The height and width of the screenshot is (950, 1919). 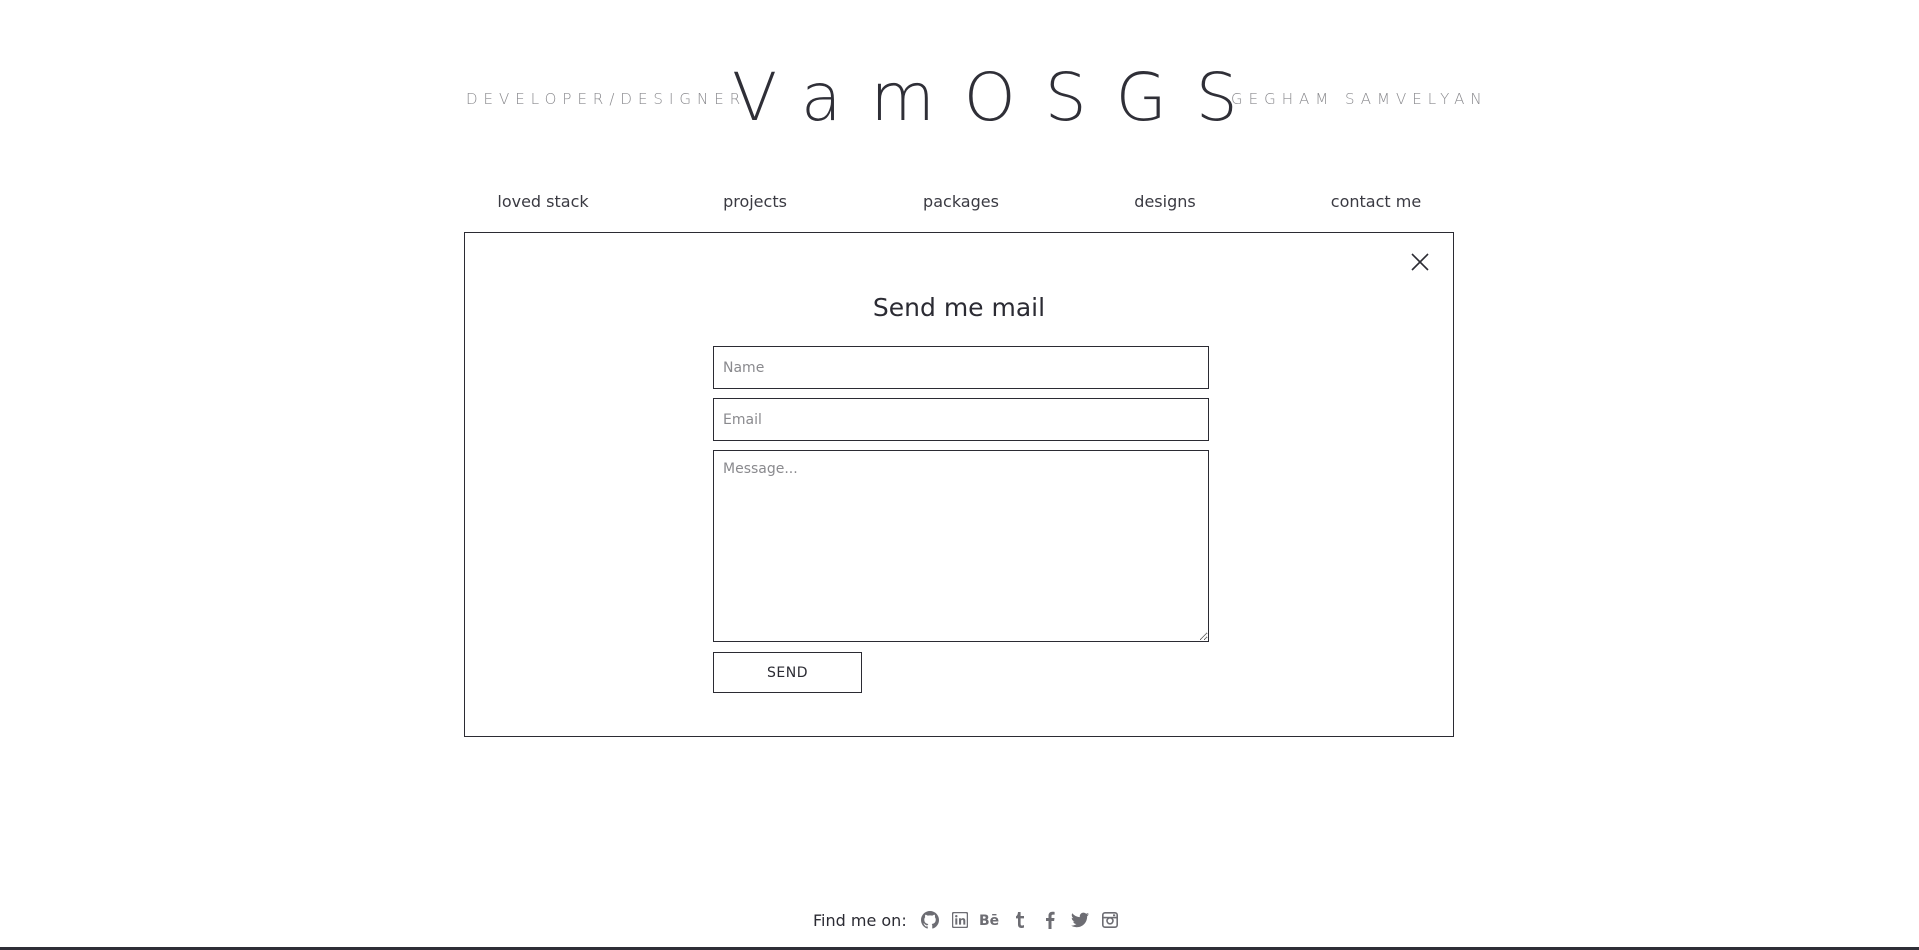 What do you see at coordinates (999, 98) in the screenshot?
I see `site-logo: VamOSGS` at bounding box center [999, 98].